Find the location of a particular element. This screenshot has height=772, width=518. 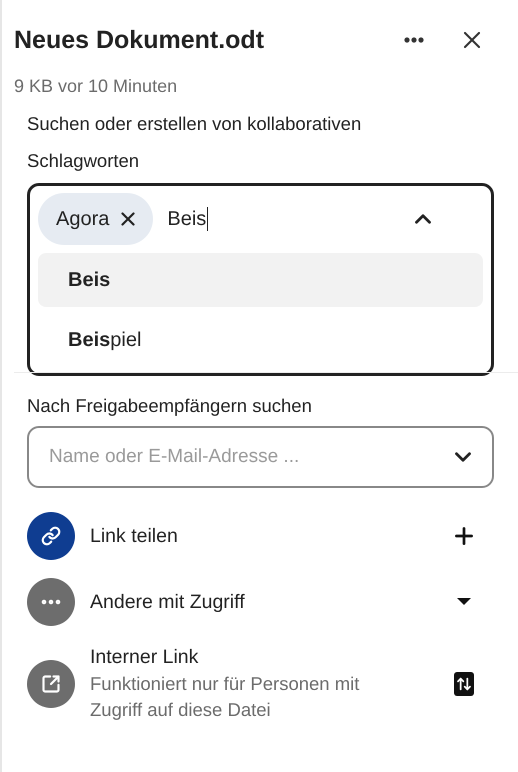

tag-query: Beis is located at coordinates (186, 219).